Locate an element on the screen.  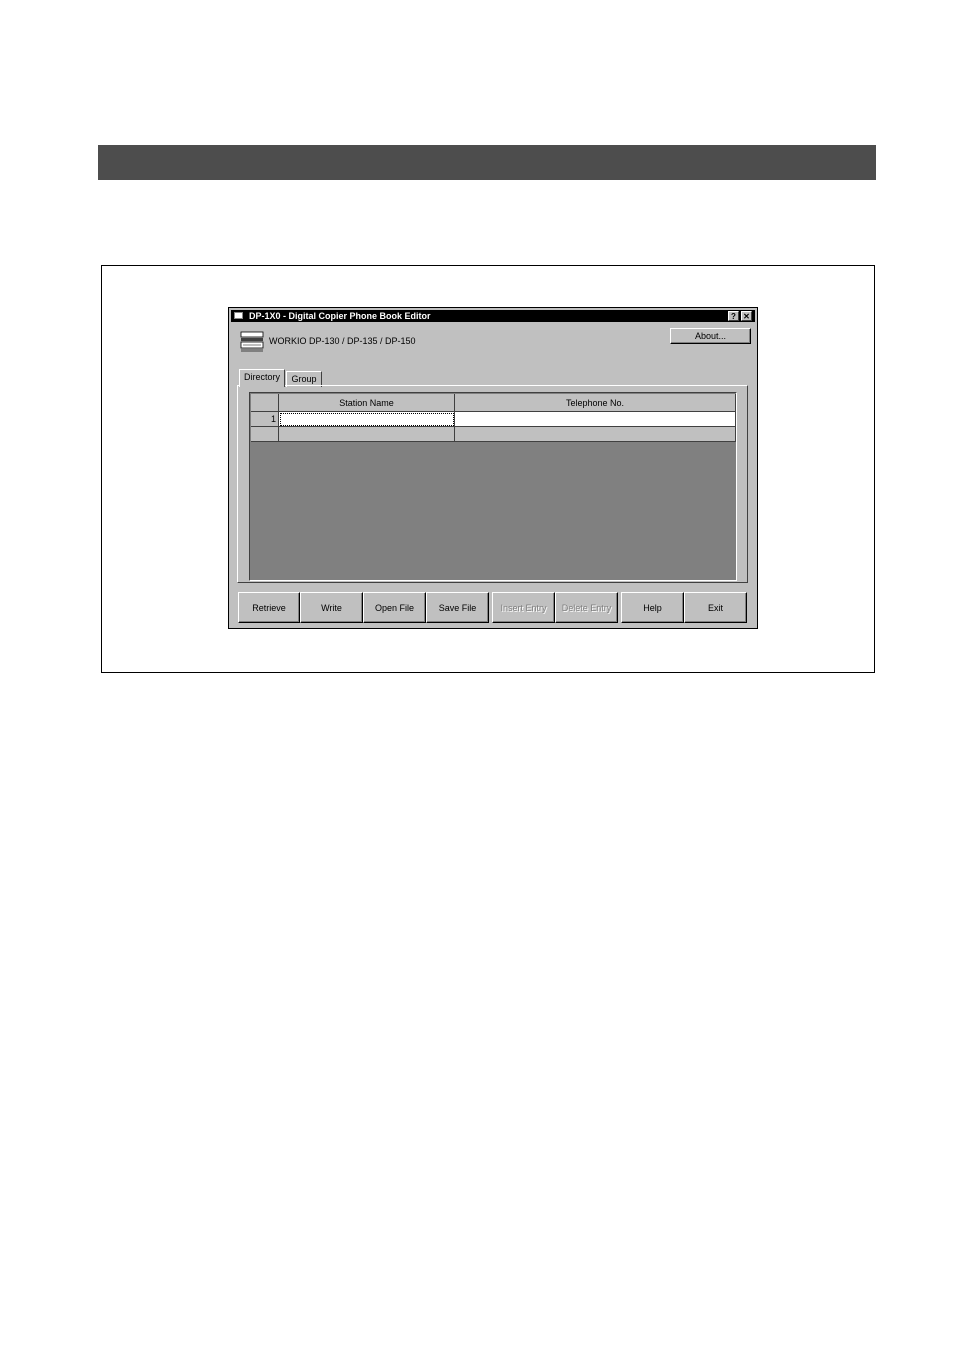
exit-button: Exit is located at coordinates (715, 607).